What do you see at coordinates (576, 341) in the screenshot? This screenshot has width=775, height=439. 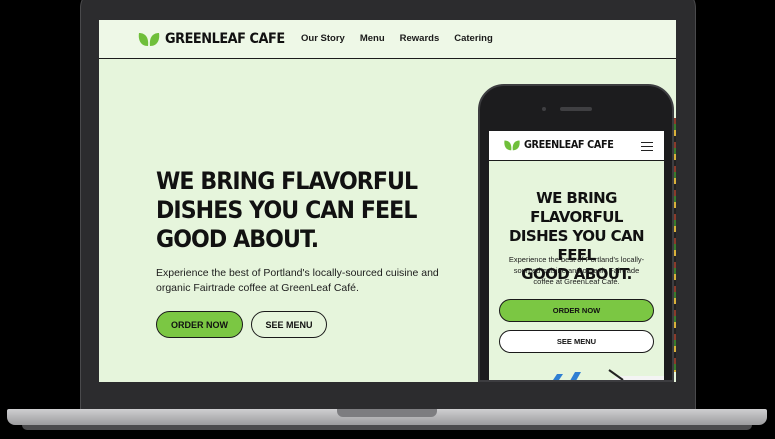 I see `mobile-see-menu-button: SEE MENU` at bounding box center [576, 341].